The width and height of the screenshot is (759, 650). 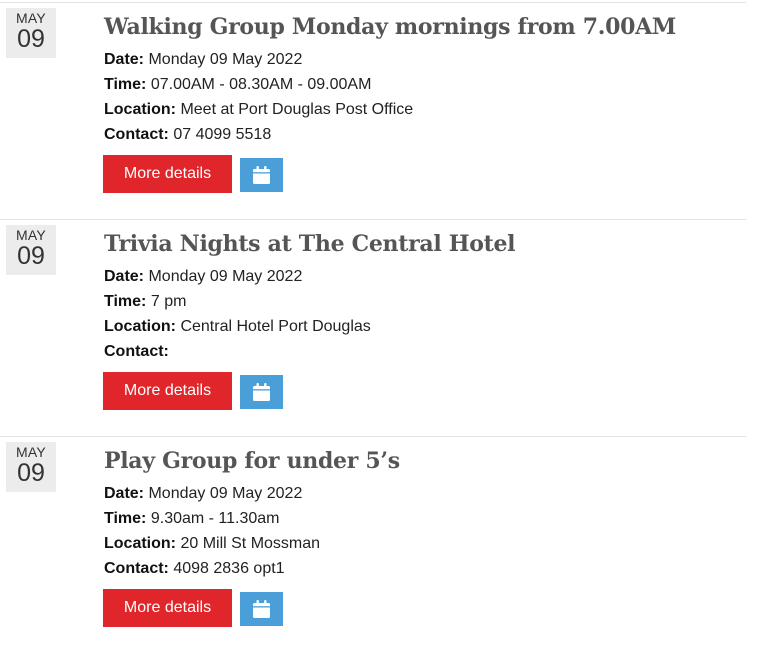 I want to click on event-location-value: Meet at Port Douglas Post Office, so click(x=297, y=109).